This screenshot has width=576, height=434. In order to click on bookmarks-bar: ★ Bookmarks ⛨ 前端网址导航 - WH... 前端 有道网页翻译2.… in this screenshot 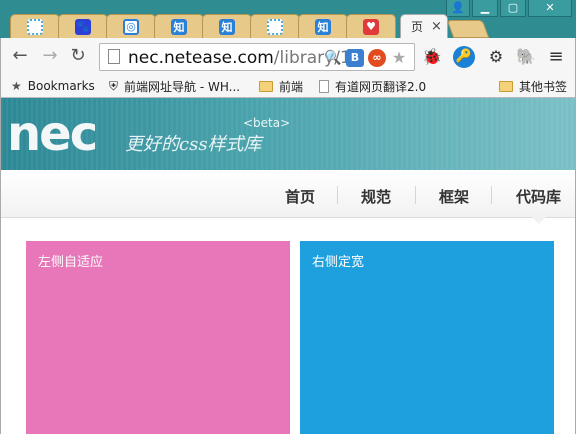, I will do `click(288, 86)`.